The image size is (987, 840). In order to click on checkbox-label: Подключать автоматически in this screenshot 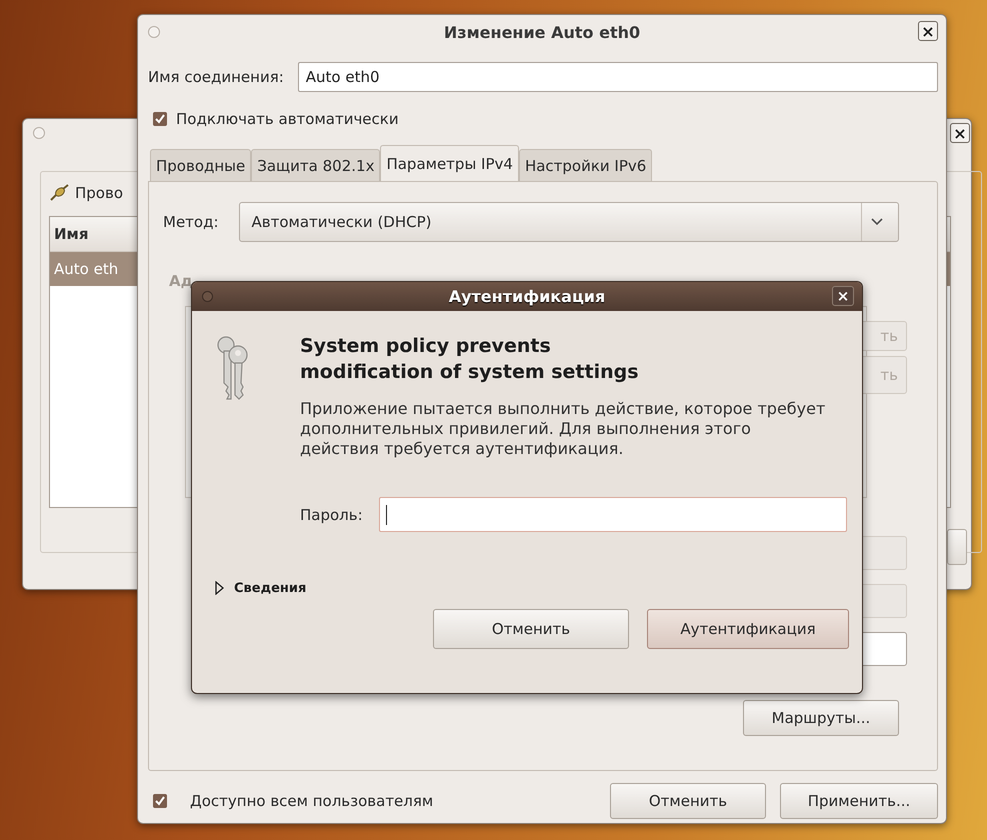, I will do `click(287, 119)`.